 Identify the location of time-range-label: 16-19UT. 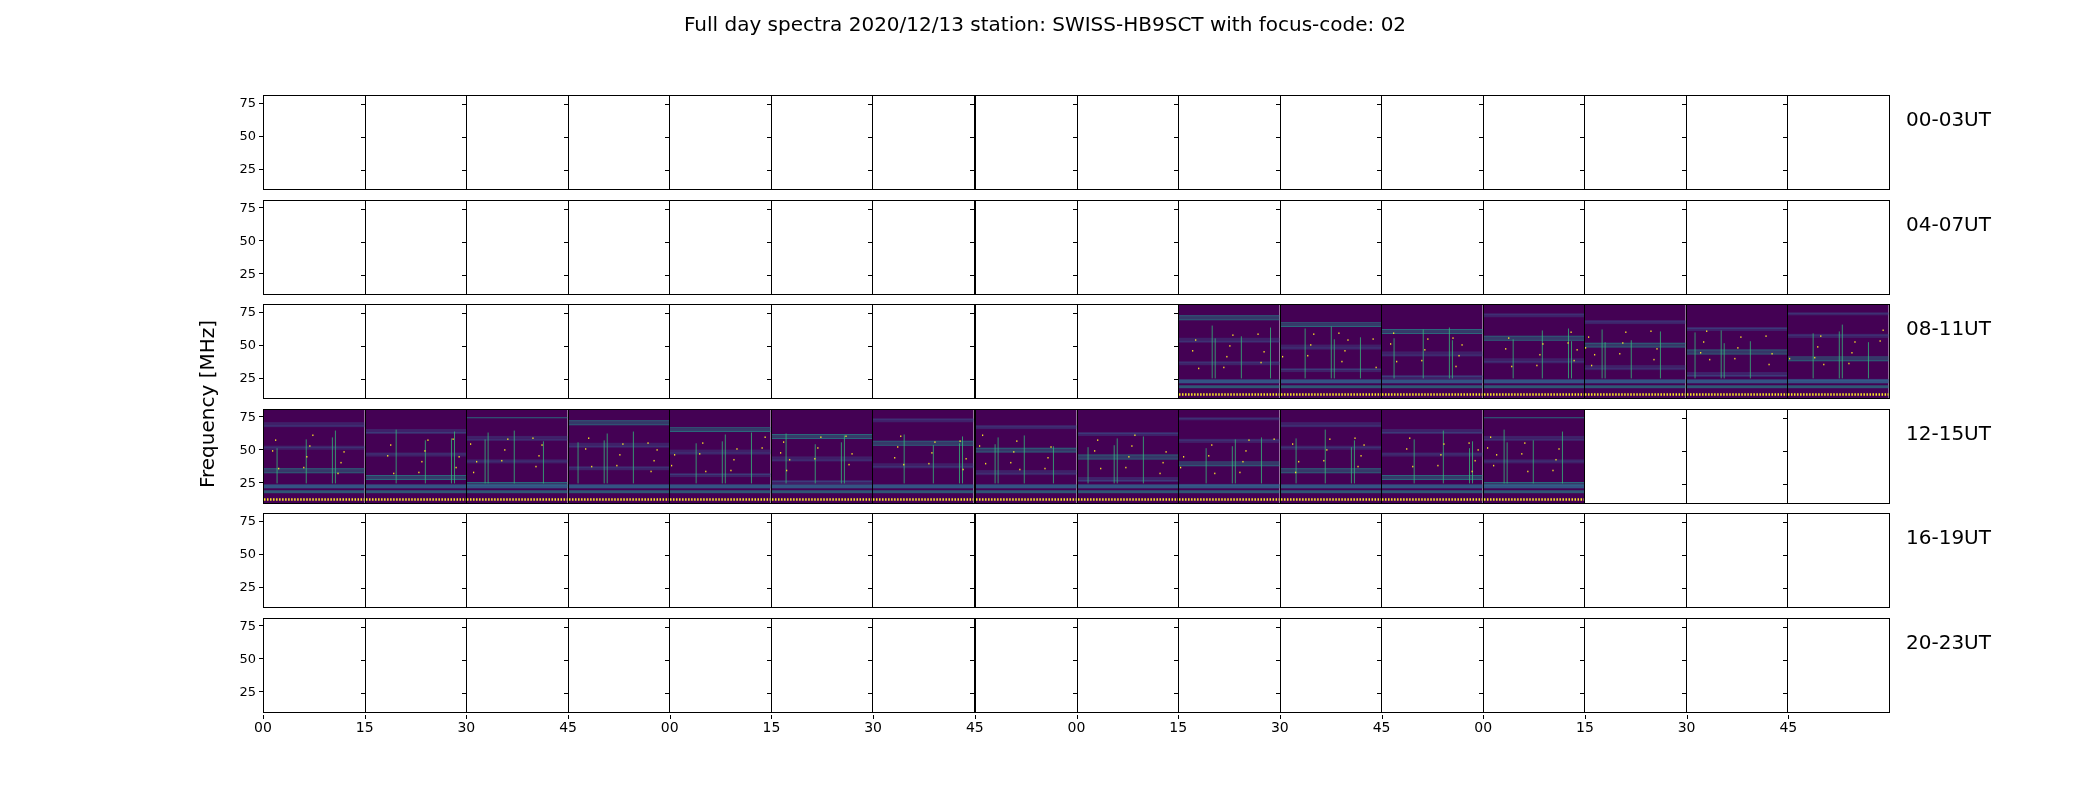
(1948, 537).